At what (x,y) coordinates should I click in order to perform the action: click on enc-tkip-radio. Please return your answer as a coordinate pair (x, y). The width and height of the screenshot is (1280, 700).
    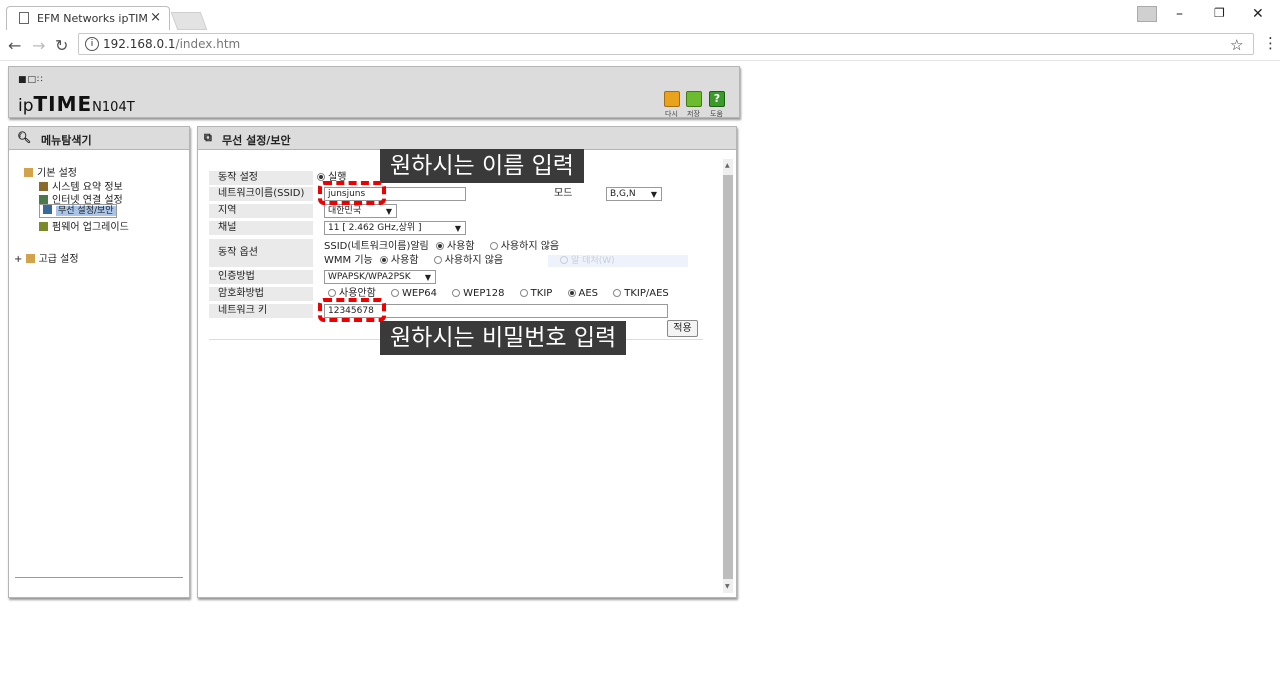
    Looking at the image, I should click on (523, 293).